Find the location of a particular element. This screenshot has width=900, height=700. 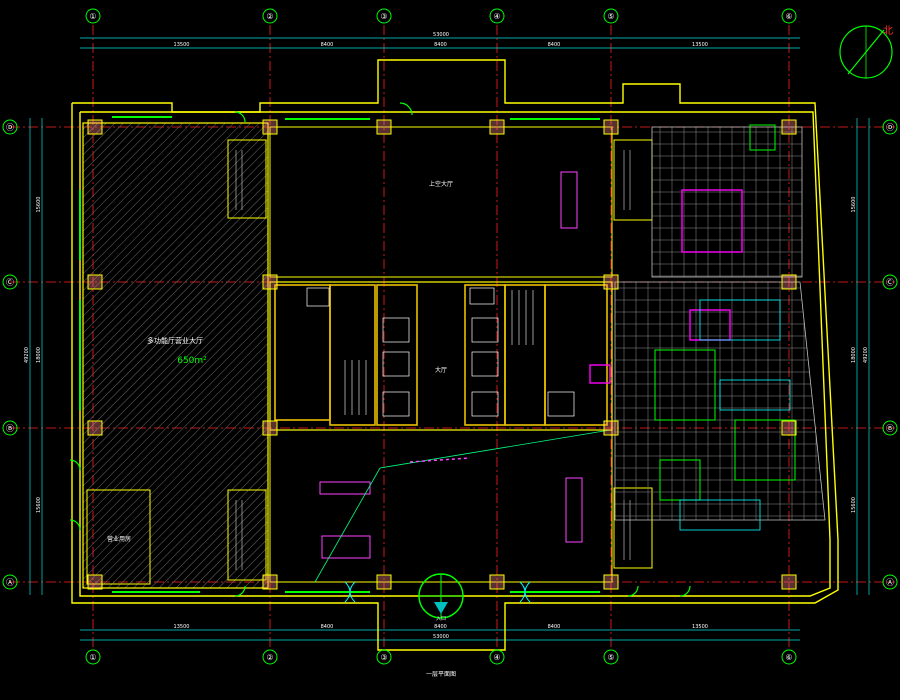

axis-col-top-6: ⑥ is located at coordinates (788, 16).